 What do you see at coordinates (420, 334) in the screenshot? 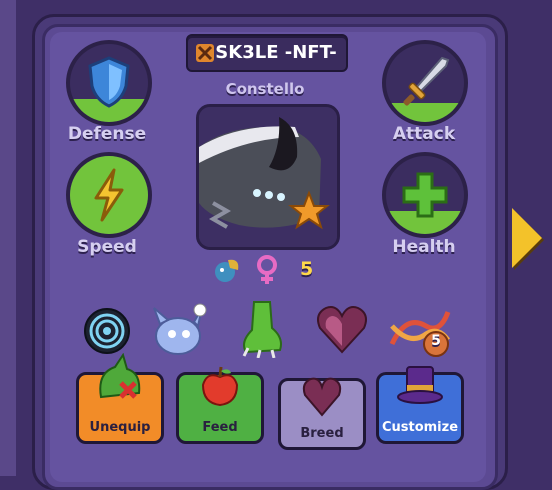
I see `dna-icon` at bounding box center [420, 334].